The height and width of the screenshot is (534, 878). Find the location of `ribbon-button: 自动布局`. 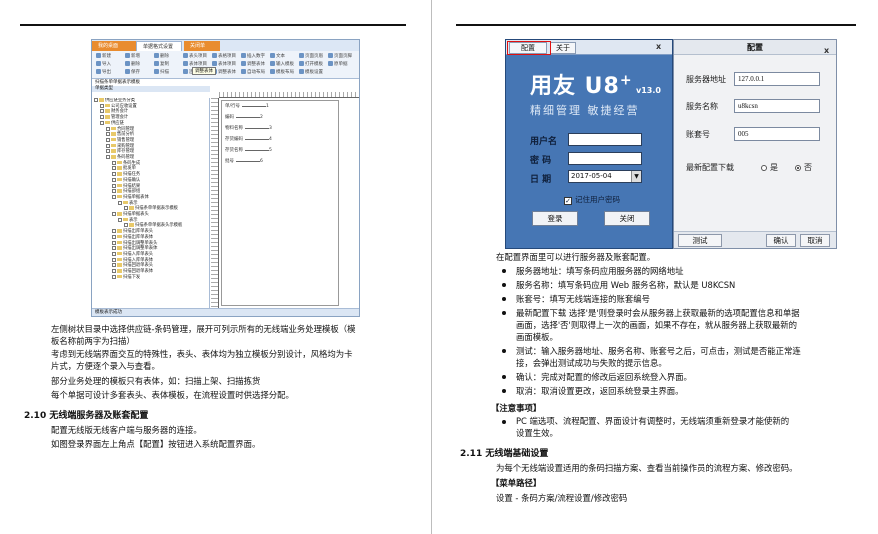

ribbon-button: 自动布局 is located at coordinates (253, 72).